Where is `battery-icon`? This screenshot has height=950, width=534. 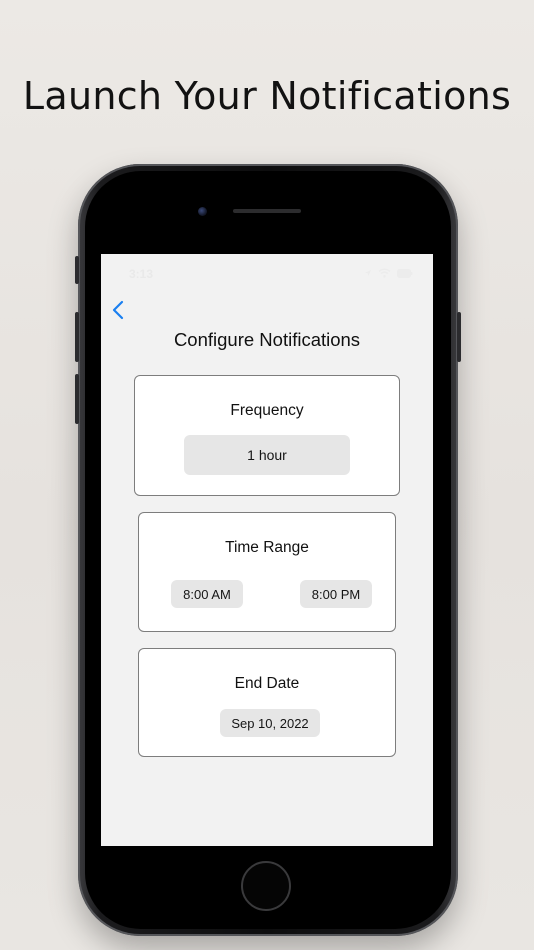
battery-icon is located at coordinates (405, 273).